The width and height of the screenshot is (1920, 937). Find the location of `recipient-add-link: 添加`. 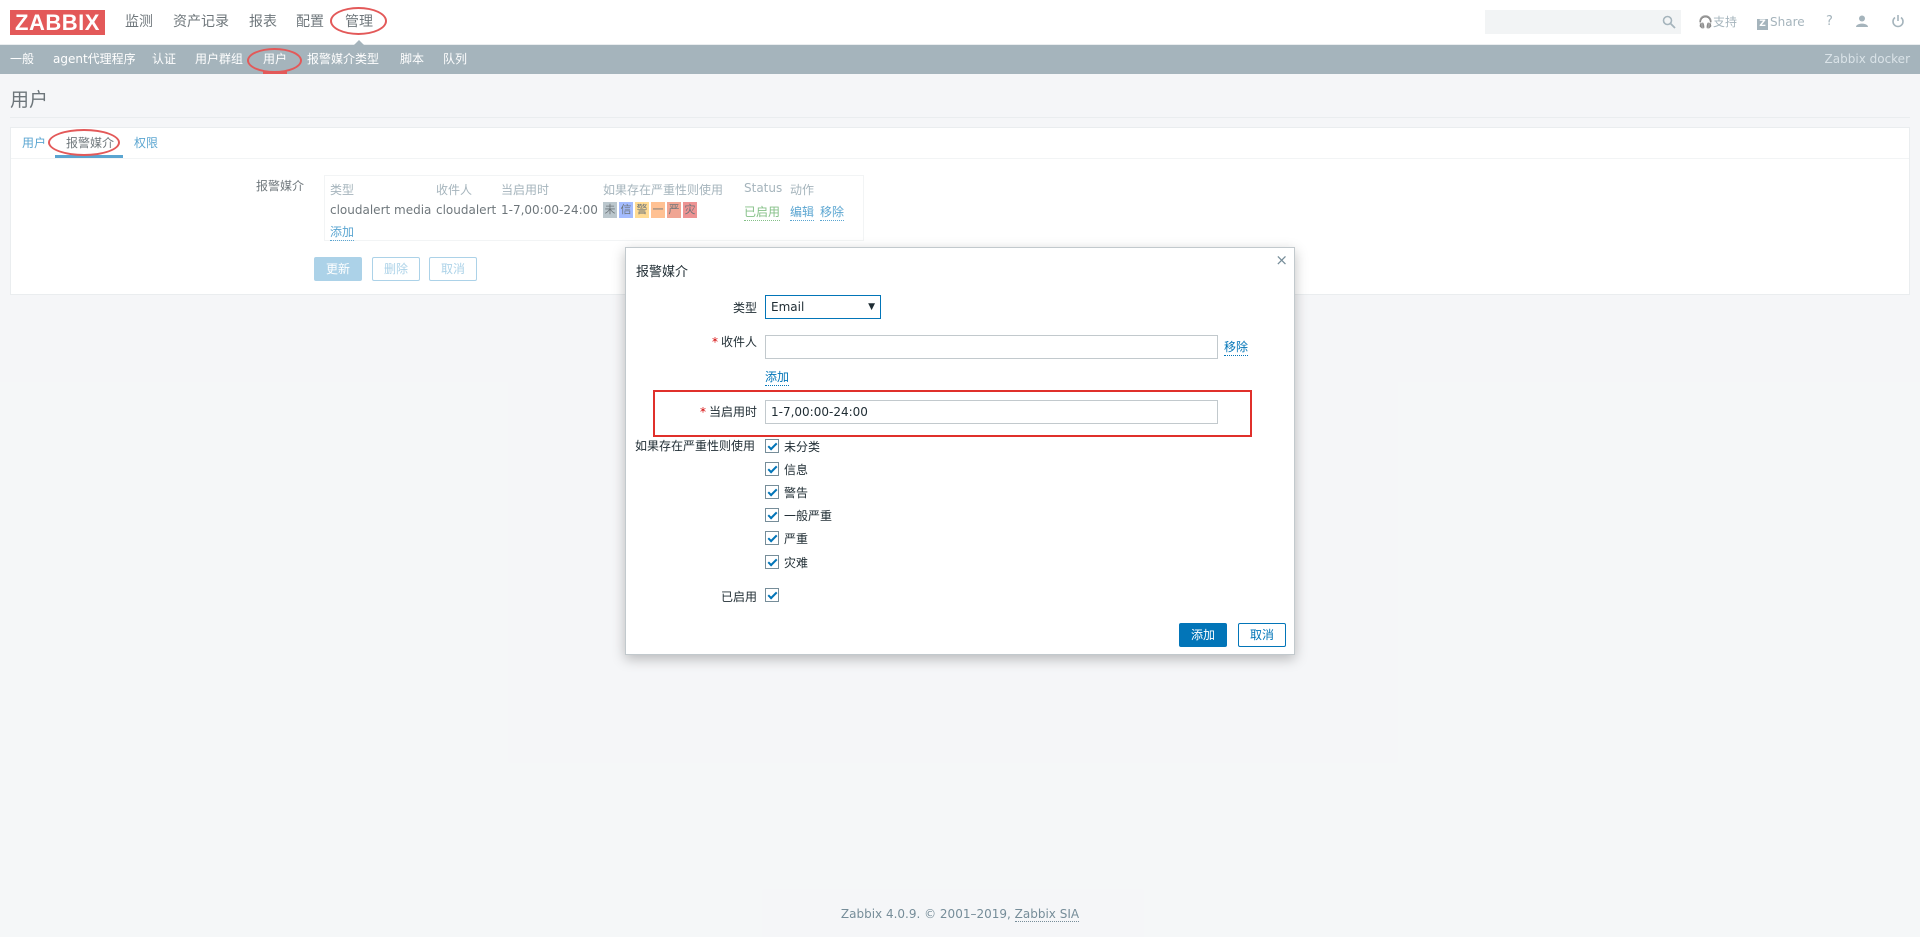

recipient-add-link: 添加 is located at coordinates (777, 377).